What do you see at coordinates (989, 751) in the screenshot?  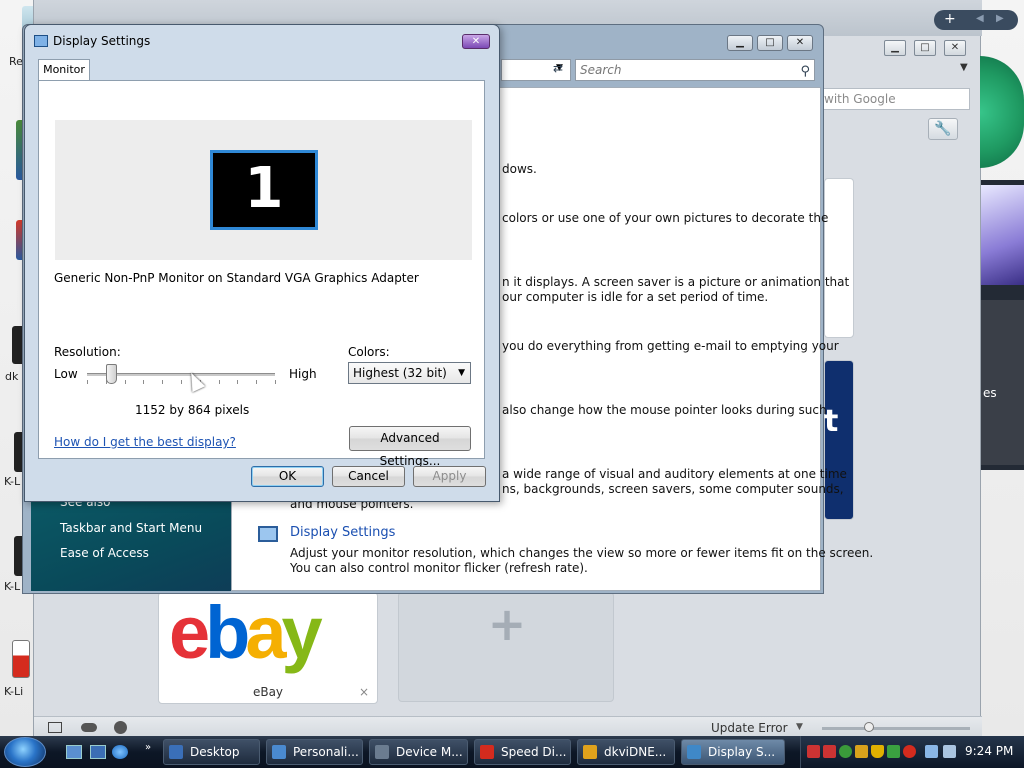 I see `clock: 9:24 PM` at bounding box center [989, 751].